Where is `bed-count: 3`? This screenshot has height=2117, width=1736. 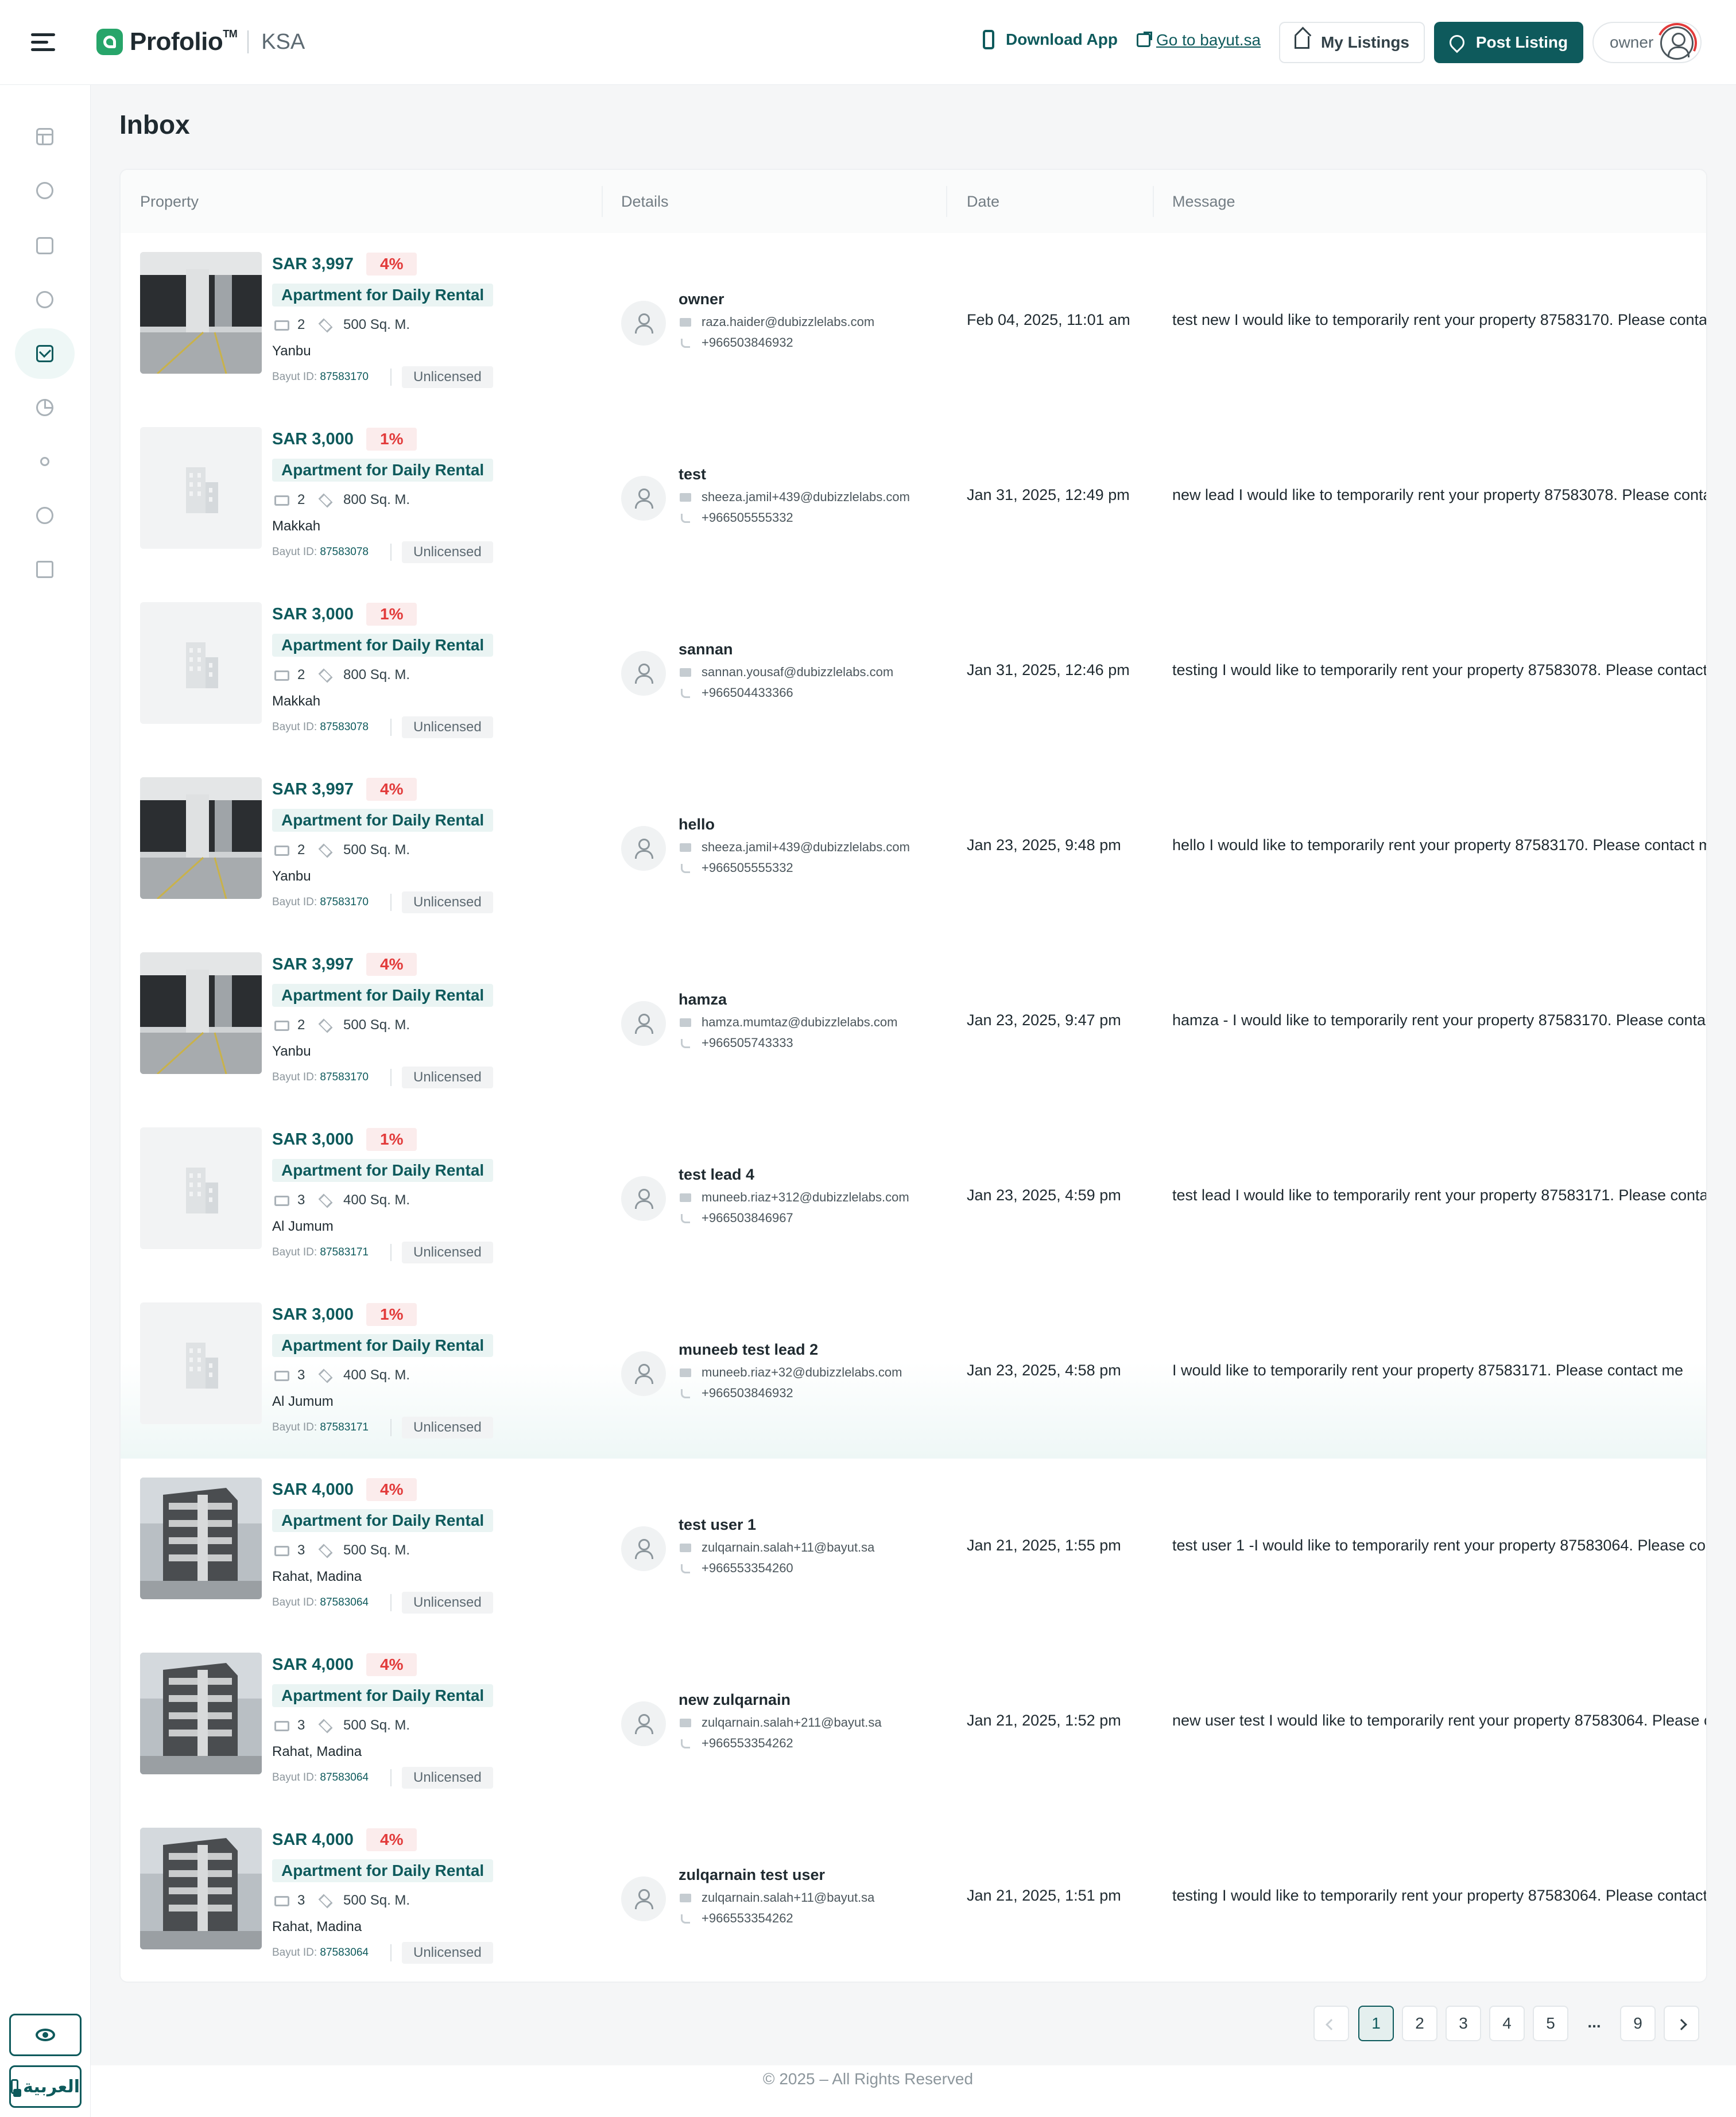 bed-count: 3 is located at coordinates (301, 1901).